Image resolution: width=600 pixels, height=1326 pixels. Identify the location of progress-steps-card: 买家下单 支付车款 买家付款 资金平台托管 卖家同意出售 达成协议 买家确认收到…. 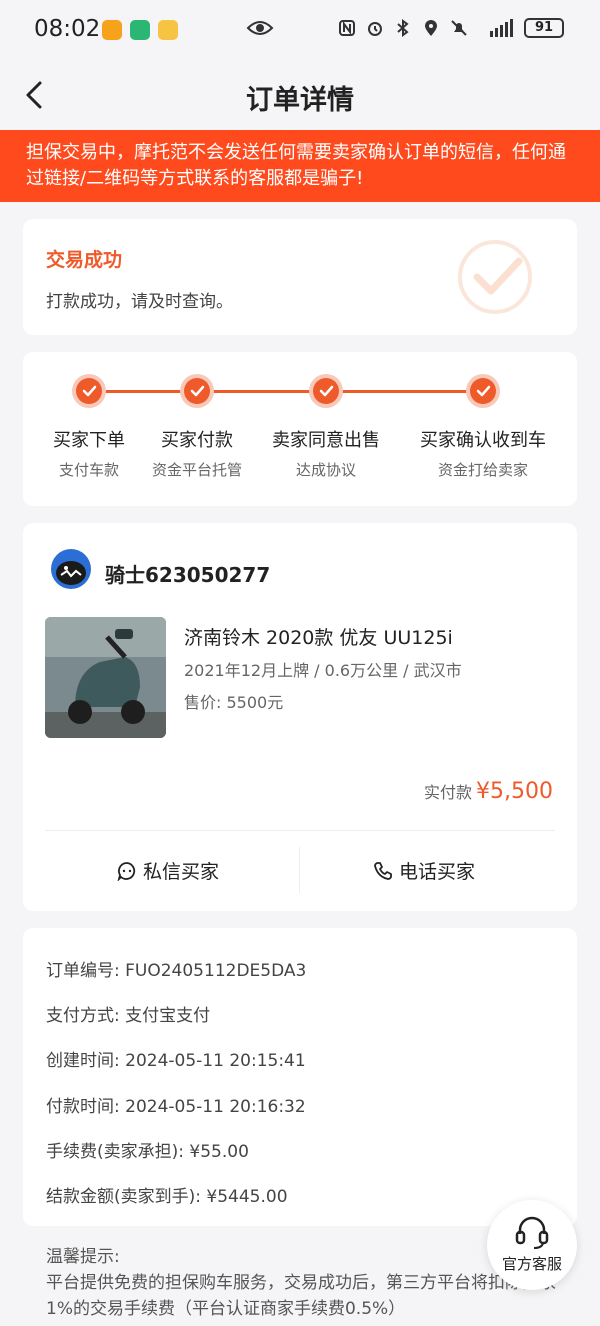
(300, 429).